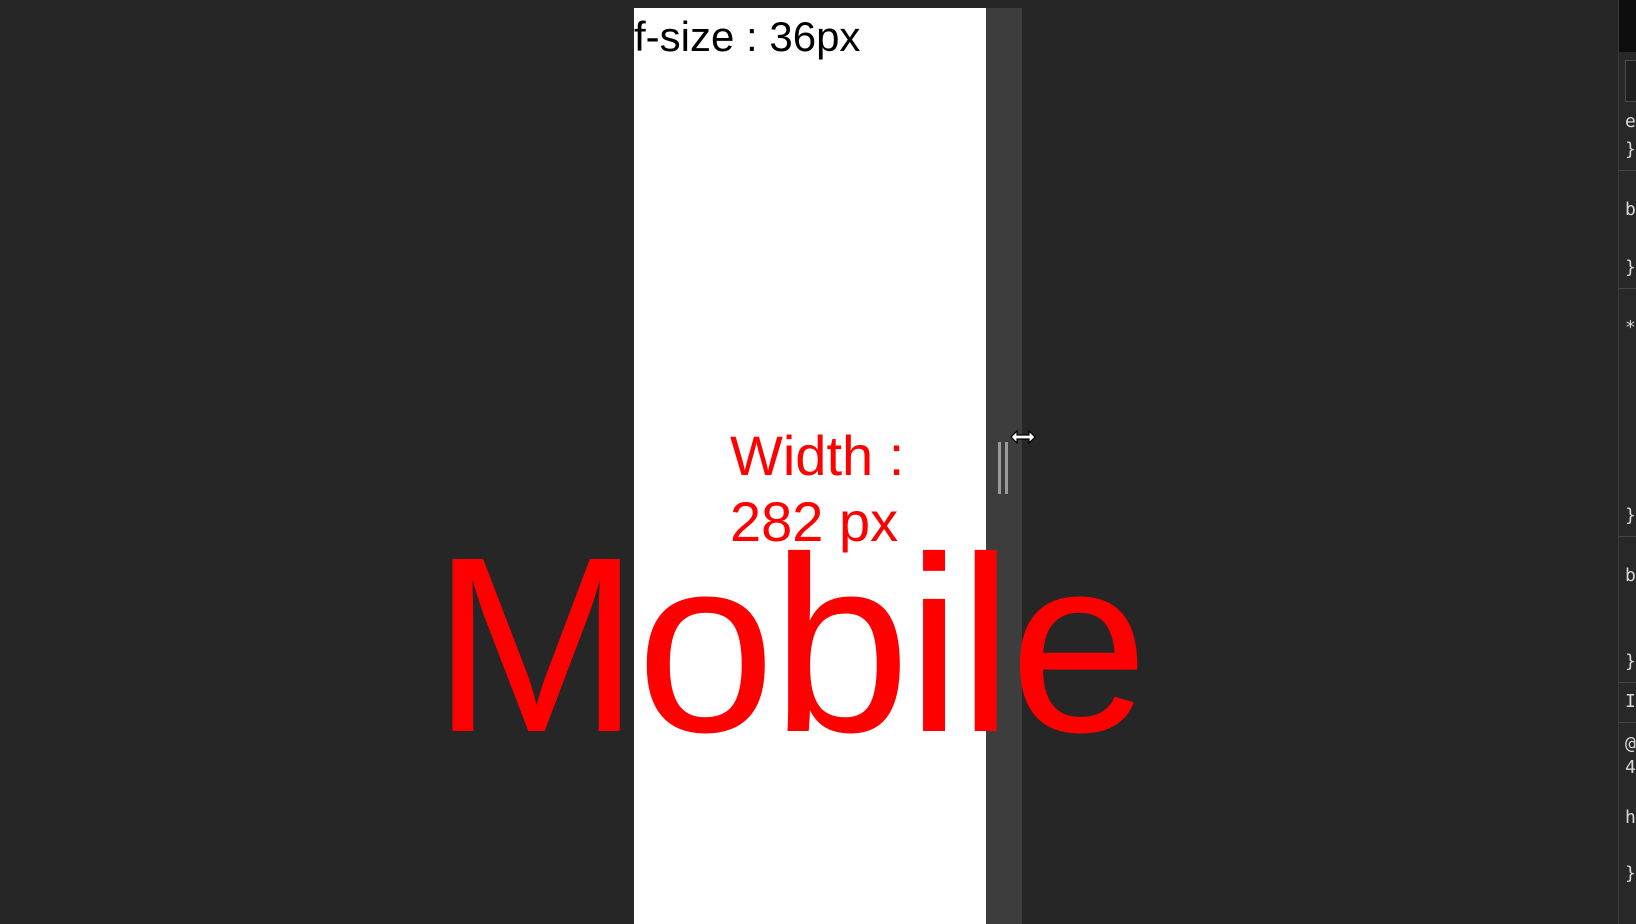 This screenshot has width=1636, height=924. What do you see at coordinates (1630, 327) in the screenshot?
I see `code-fragment: *` at bounding box center [1630, 327].